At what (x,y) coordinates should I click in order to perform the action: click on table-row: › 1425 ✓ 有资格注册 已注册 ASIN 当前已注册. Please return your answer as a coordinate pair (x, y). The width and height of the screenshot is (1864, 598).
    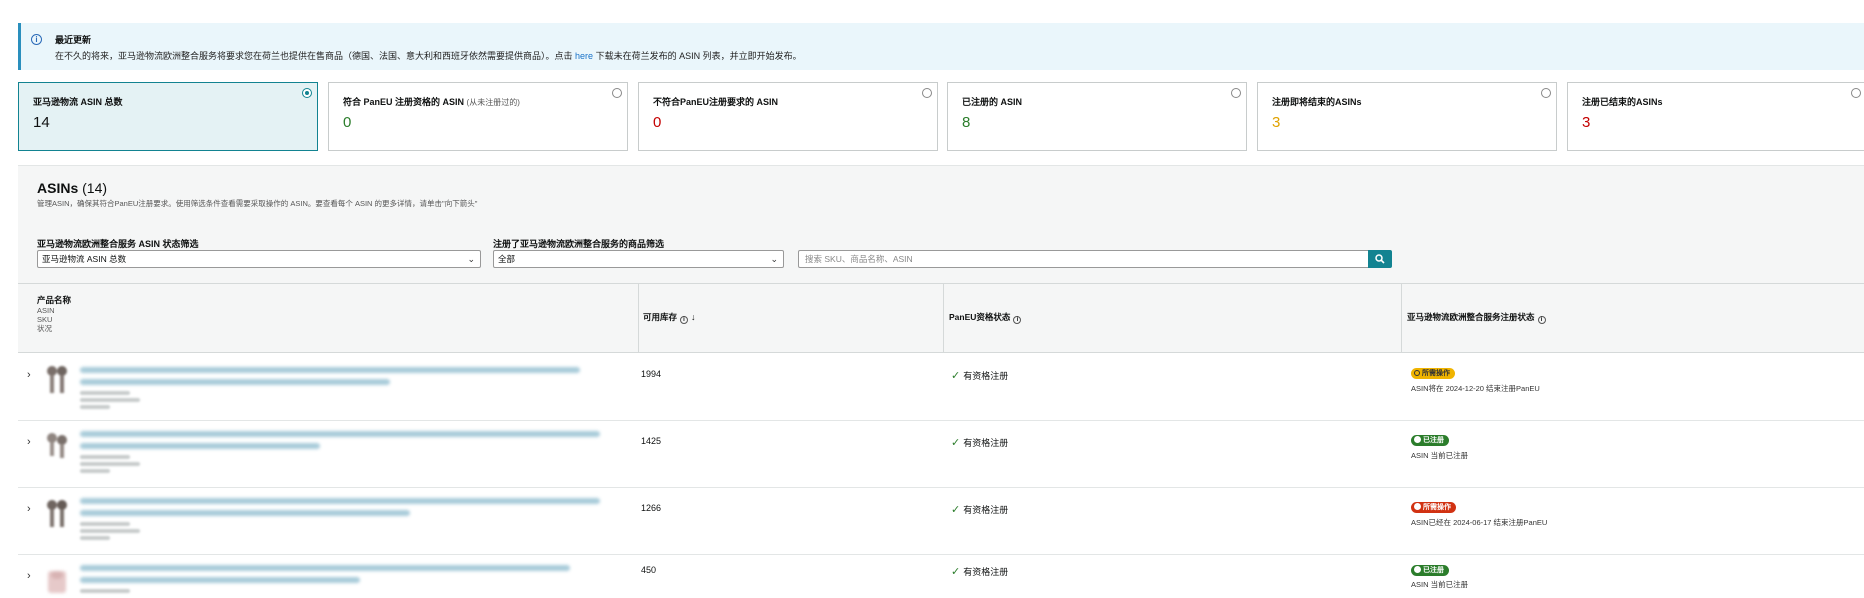
    Looking at the image, I should click on (941, 454).